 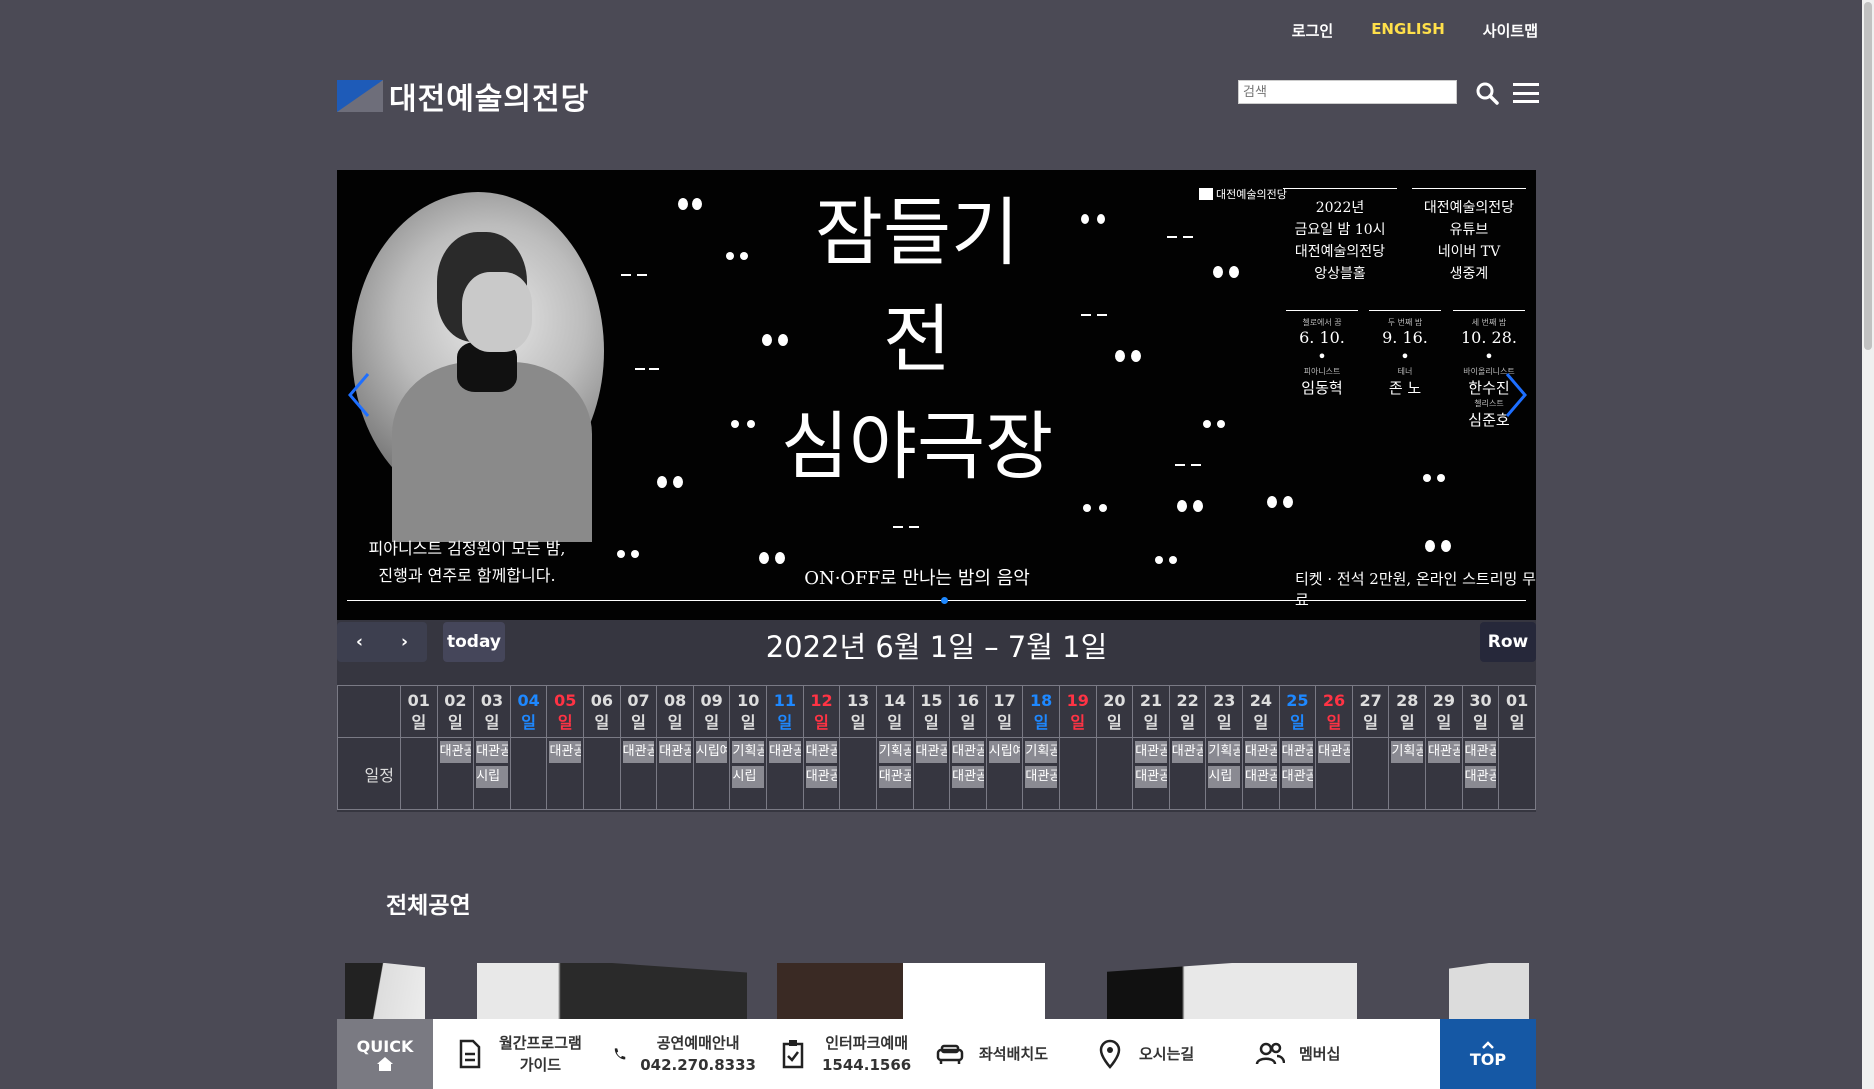 I want to click on calendar-day-13: 14 일, so click(x=894, y=711).